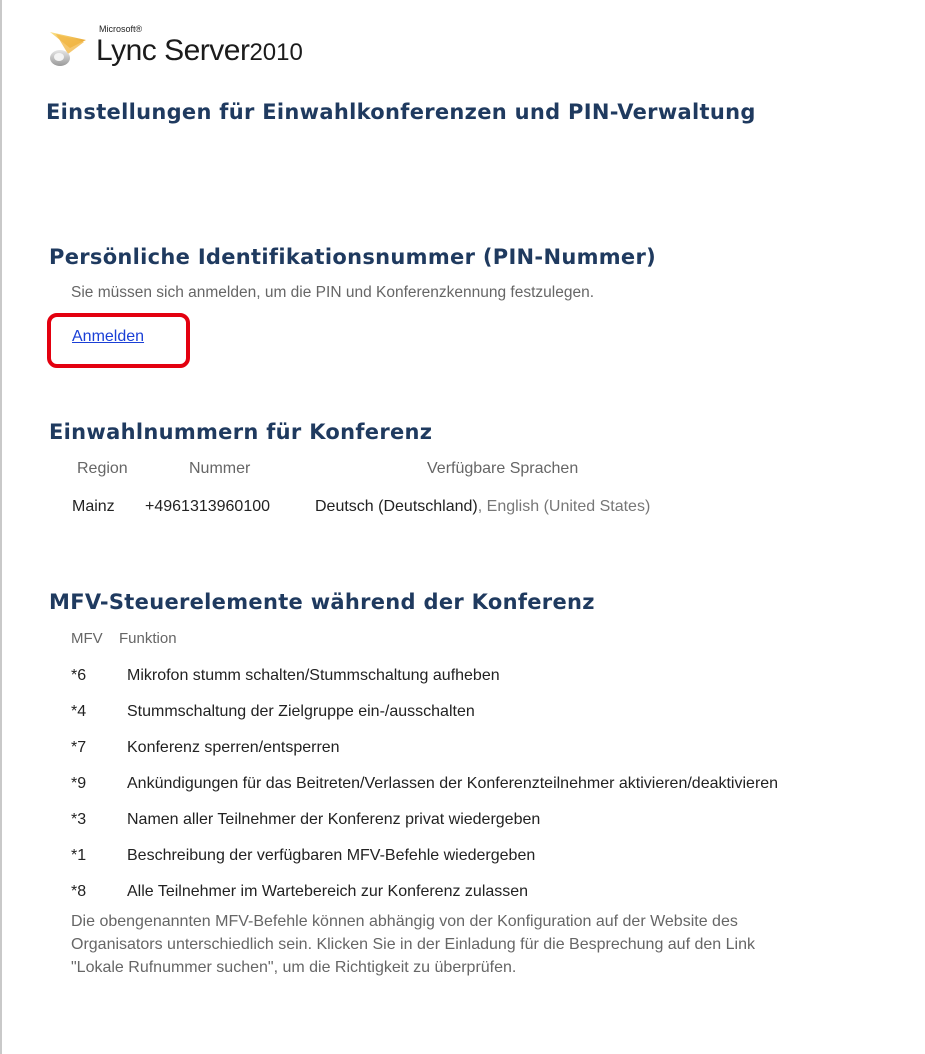 The height and width of the screenshot is (1054, 925). What do you see at coordinates (241, 432) in the screenshot?
I see `dialin-section-title: Einwahlnummern für Konferenz` at bounding box center [241, 432].